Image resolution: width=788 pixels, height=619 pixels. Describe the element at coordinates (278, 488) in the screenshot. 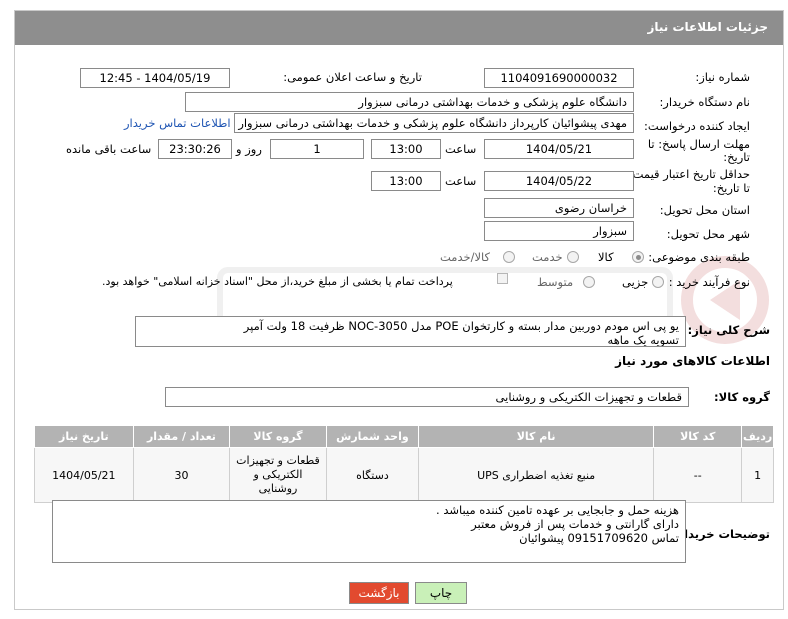

I see `cell-group-line-3: روشنایی` at that location.